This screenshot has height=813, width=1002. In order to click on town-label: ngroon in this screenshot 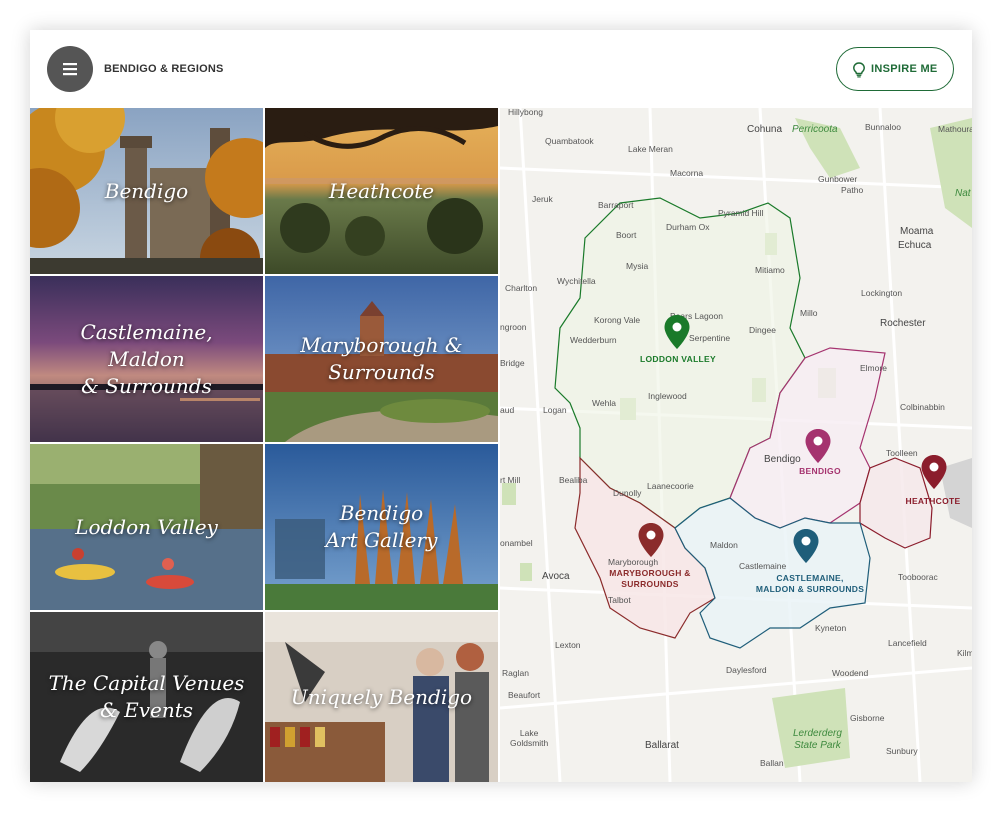, I will do `click(513, 327)`.